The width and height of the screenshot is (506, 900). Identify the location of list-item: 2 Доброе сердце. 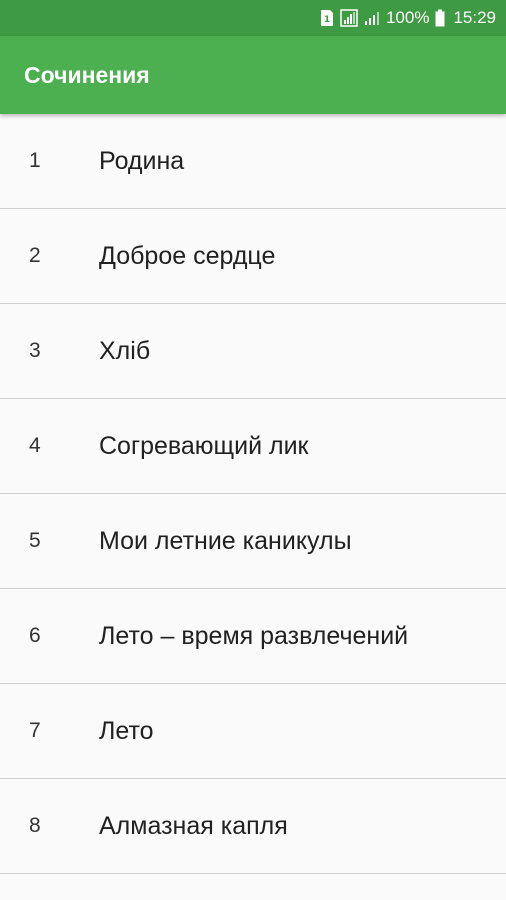
(253, 256).